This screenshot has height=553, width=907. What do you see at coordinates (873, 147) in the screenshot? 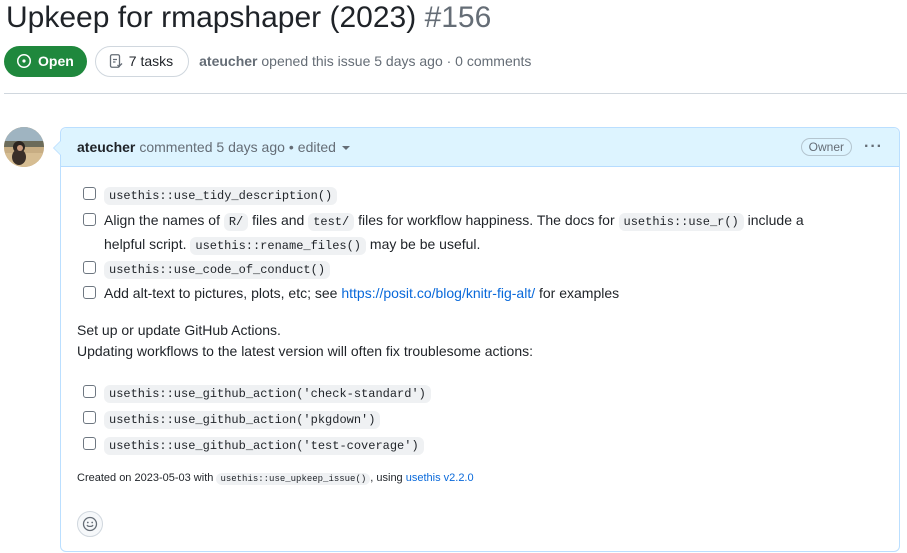
I see `kebab-menu-icon: ···` at bounding box center [873, 147].